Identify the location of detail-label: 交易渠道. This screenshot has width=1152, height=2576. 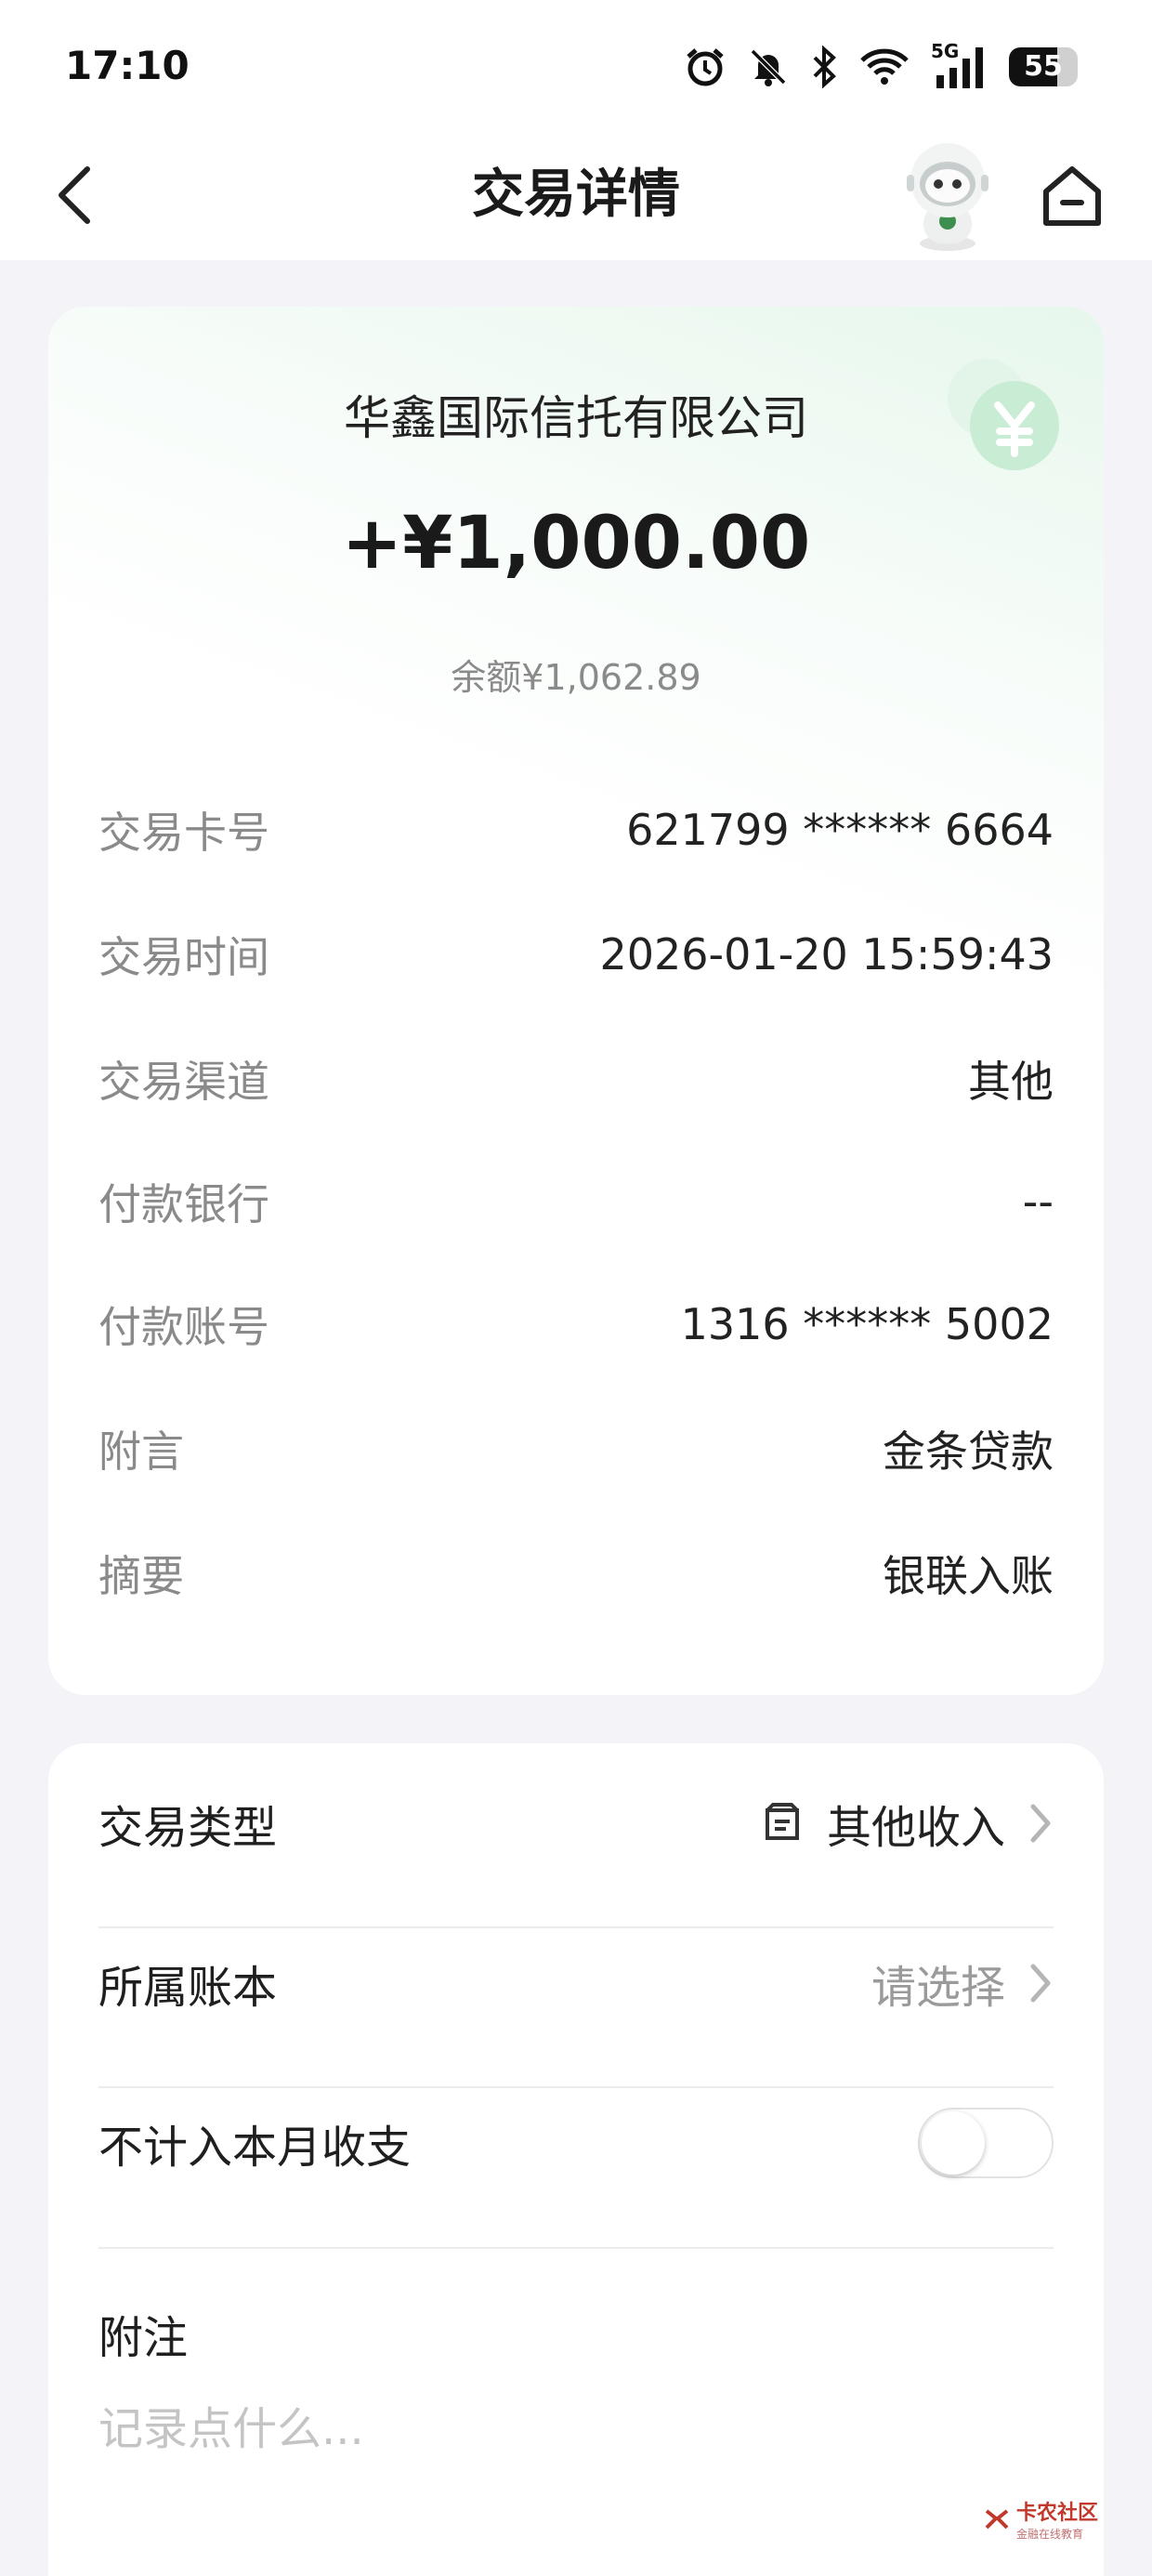
(183, 1082).